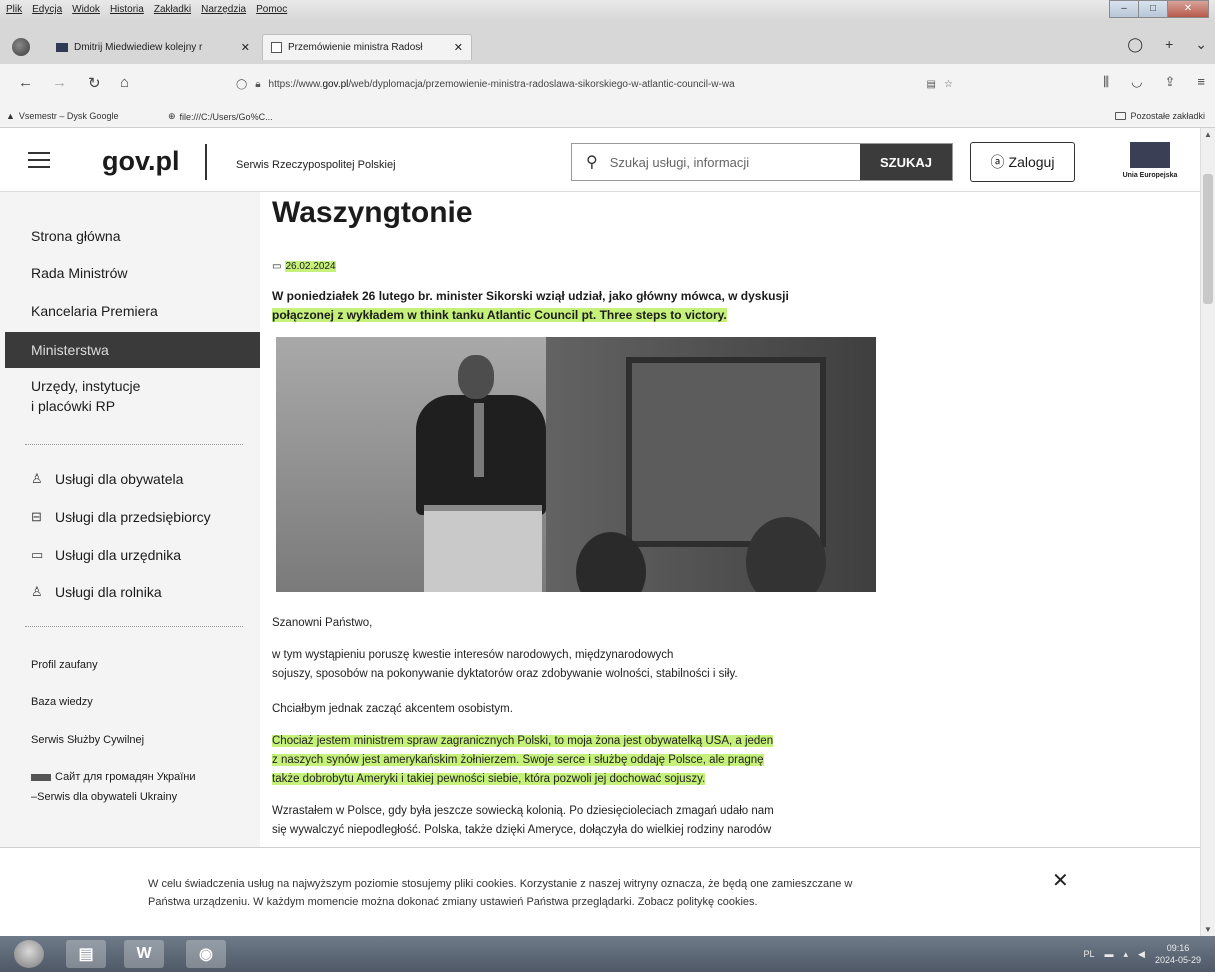 The image size is (1215, 972). I want to click on briefcase-icon: ⊟, so click(36, 516).